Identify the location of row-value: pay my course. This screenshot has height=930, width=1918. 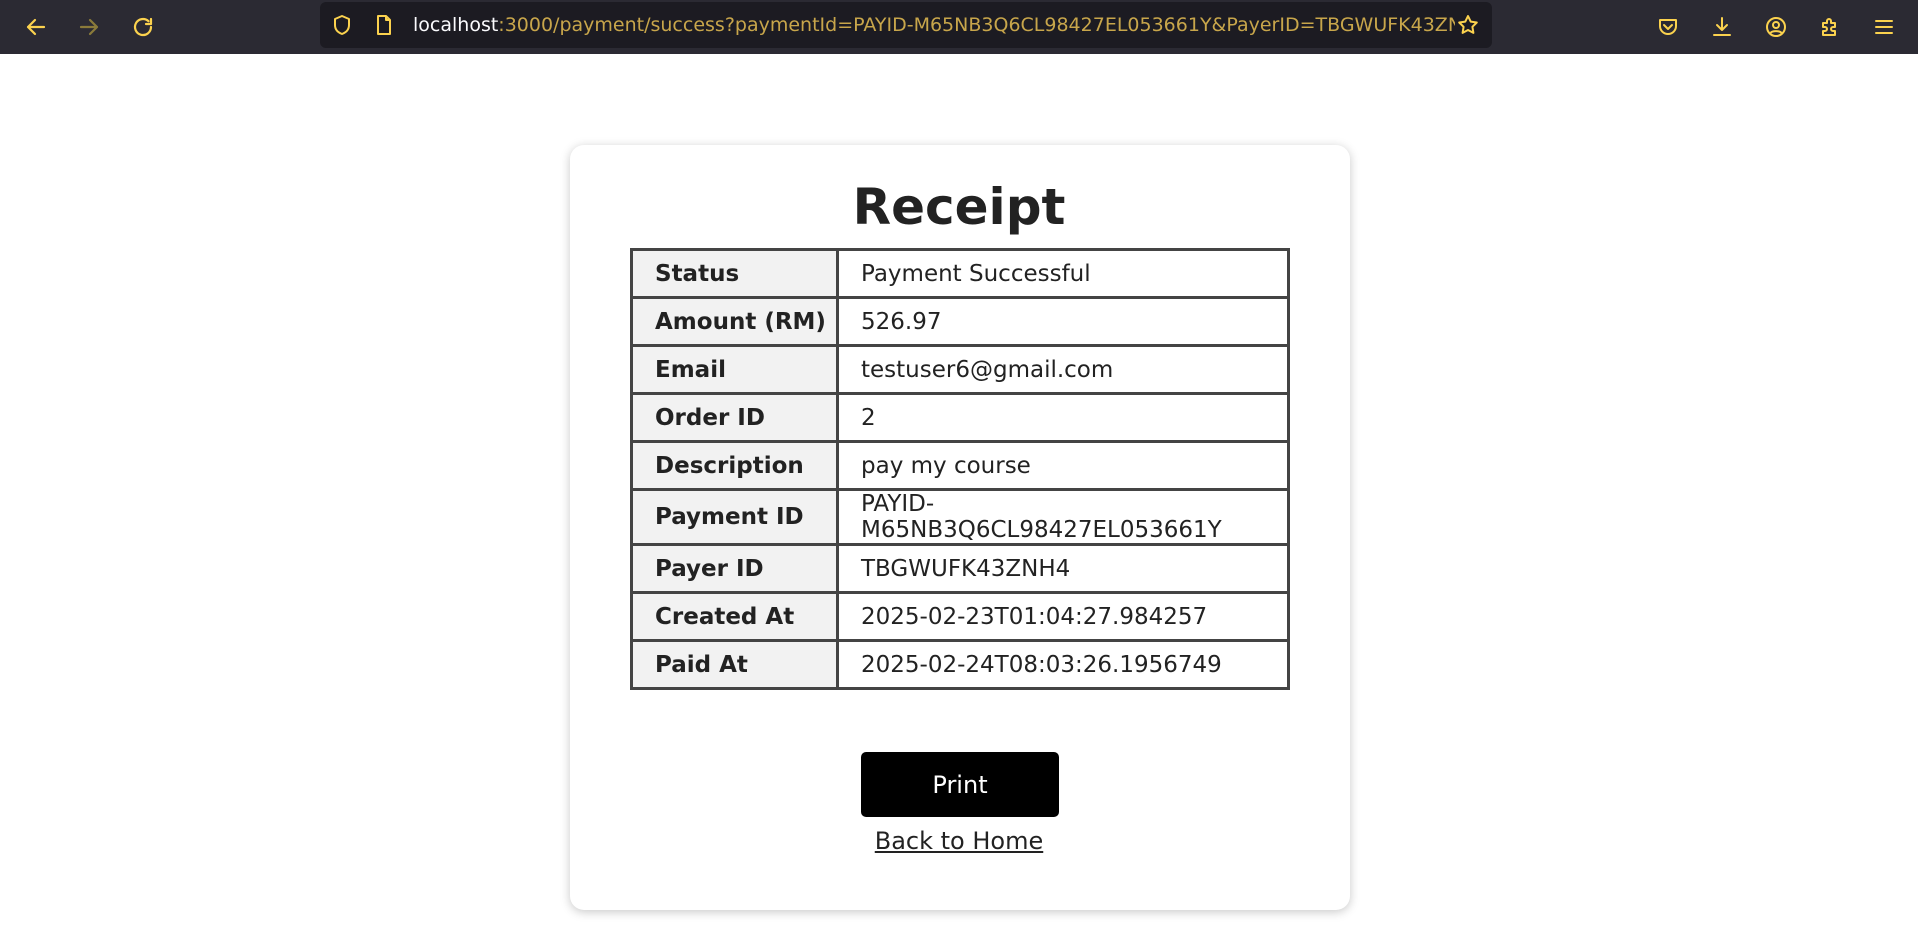
(1063, 465).